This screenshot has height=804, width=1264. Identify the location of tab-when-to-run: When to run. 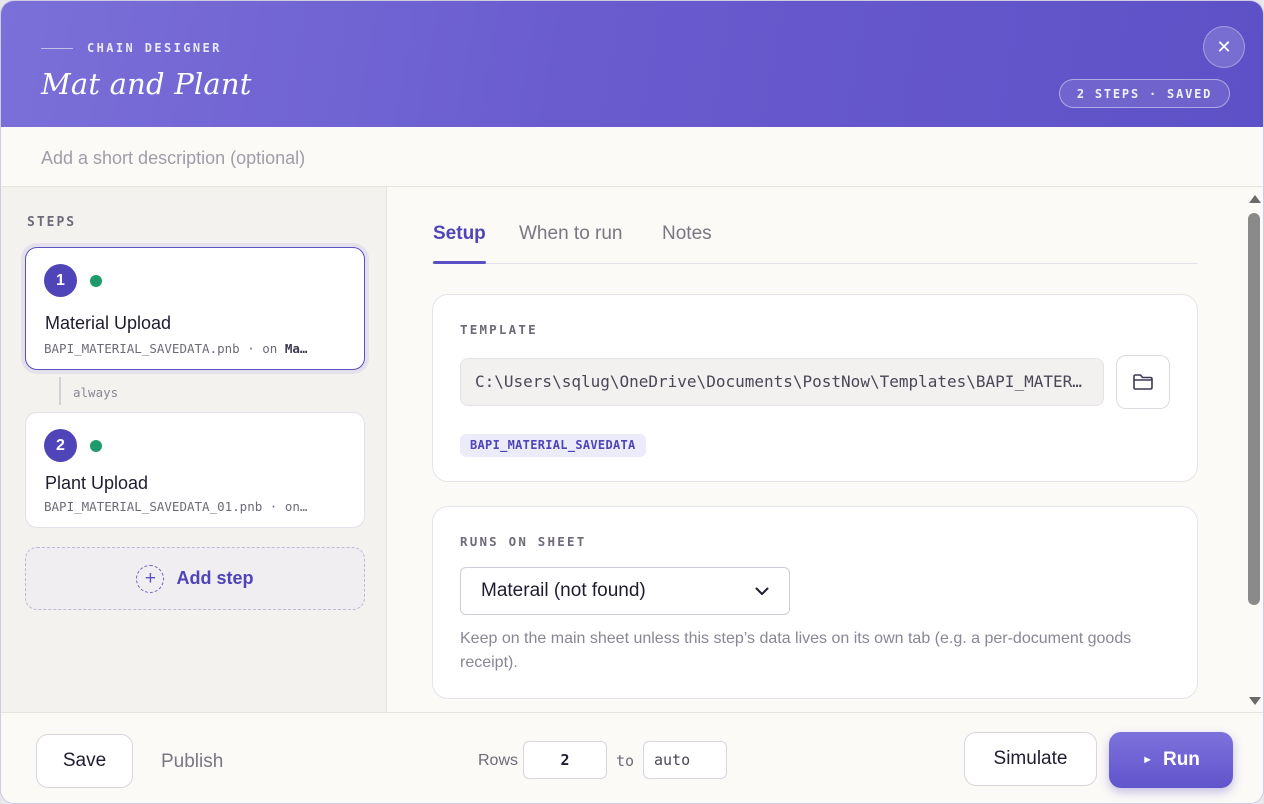
(571, 243).